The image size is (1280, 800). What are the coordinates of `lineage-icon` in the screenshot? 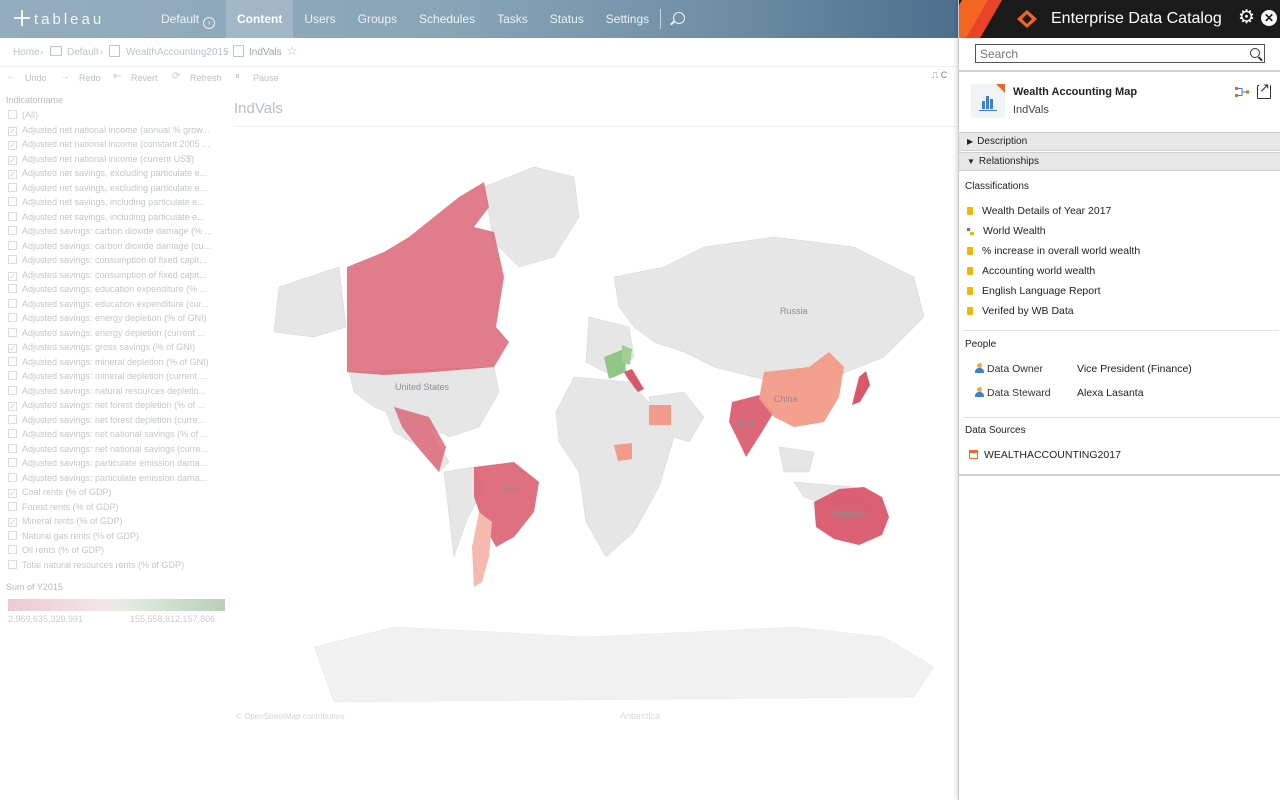 It's located at (1242, 92).